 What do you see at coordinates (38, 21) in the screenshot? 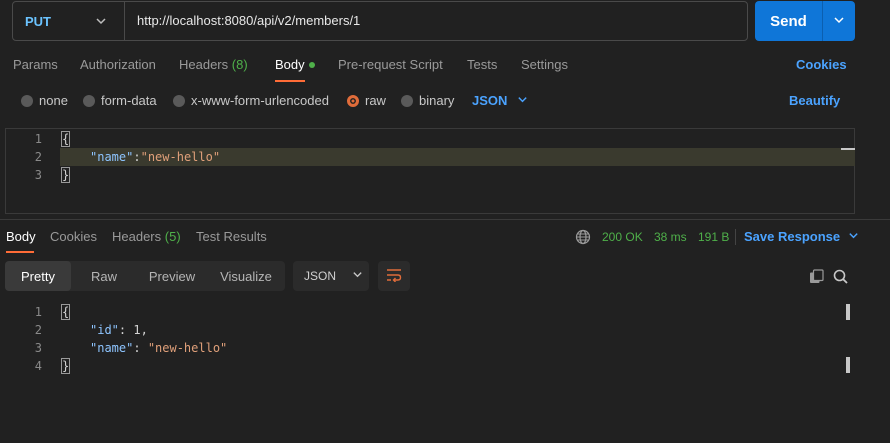
I see `method-label: PUT` at bounding box center [38, 21].